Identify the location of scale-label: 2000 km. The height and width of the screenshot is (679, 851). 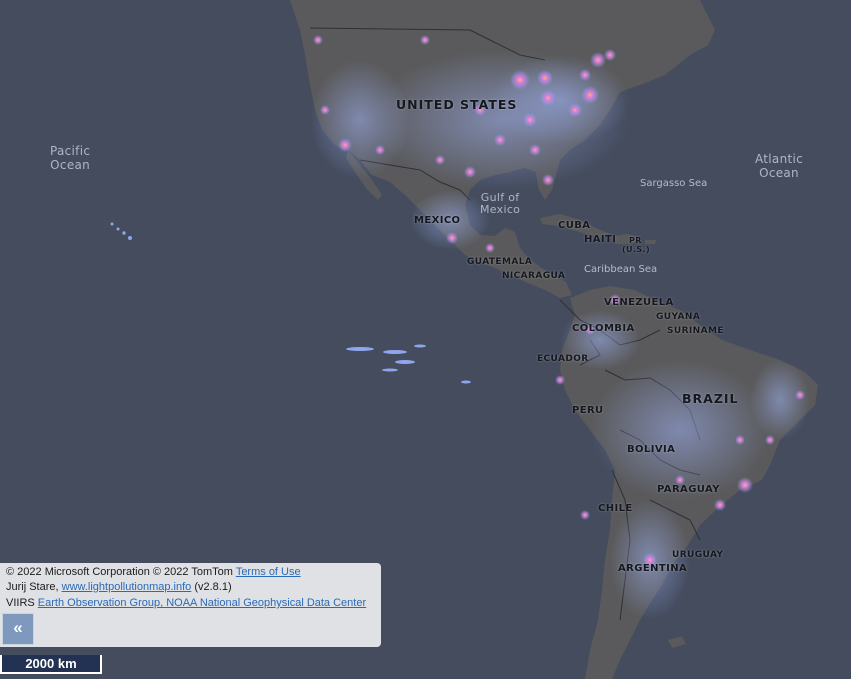
(51, 663).